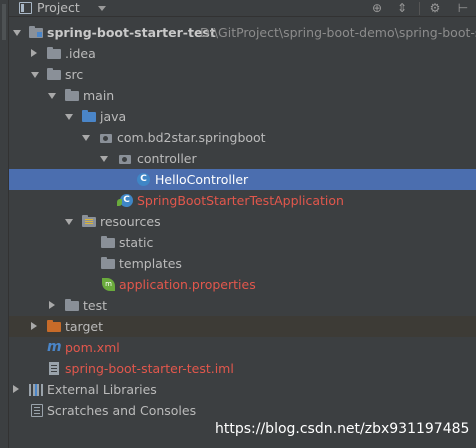 This screenshot has height=448, width=476. I want to click on project-view-icon, so click(25, 8).